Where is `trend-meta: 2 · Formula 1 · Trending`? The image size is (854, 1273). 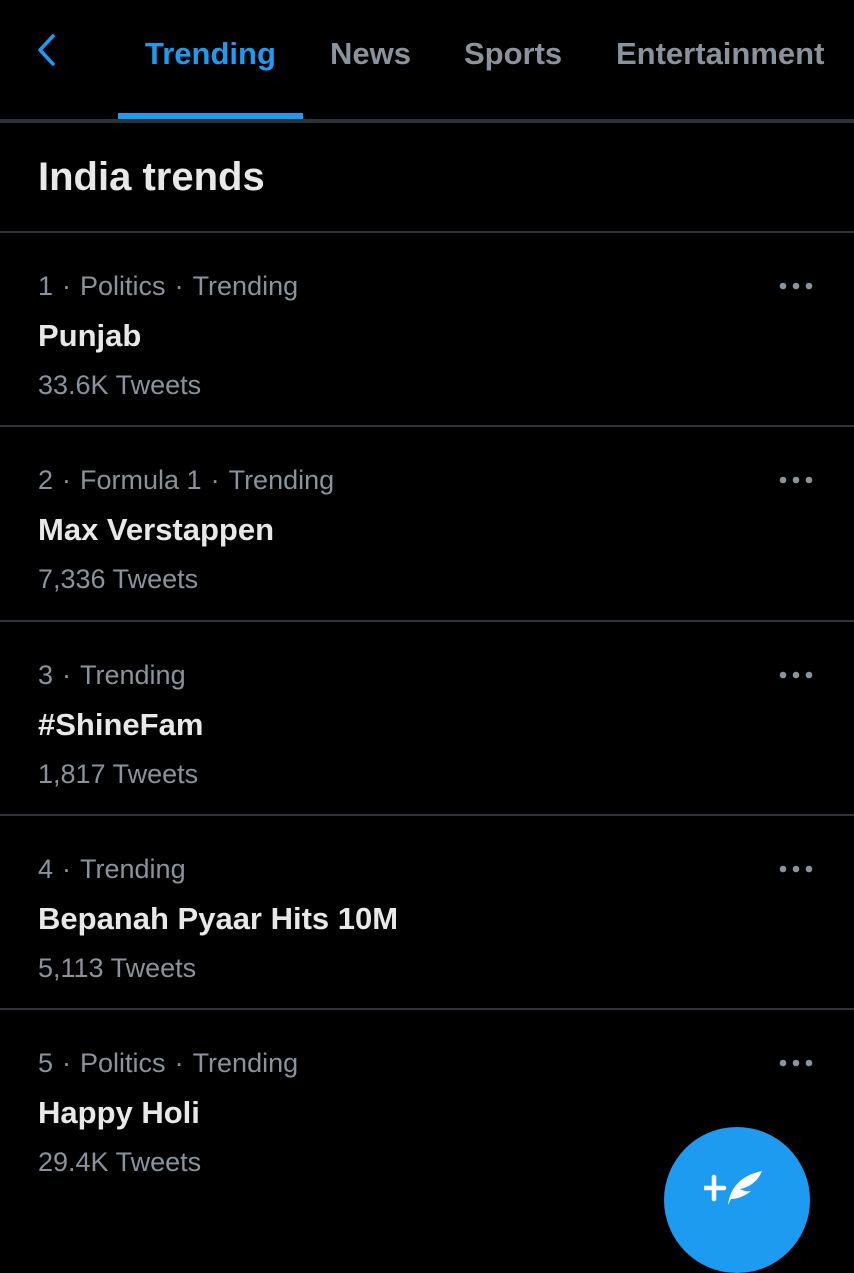
trend-meta: 2 · Formula 1 · Trending is located at coordinates (186, 480).